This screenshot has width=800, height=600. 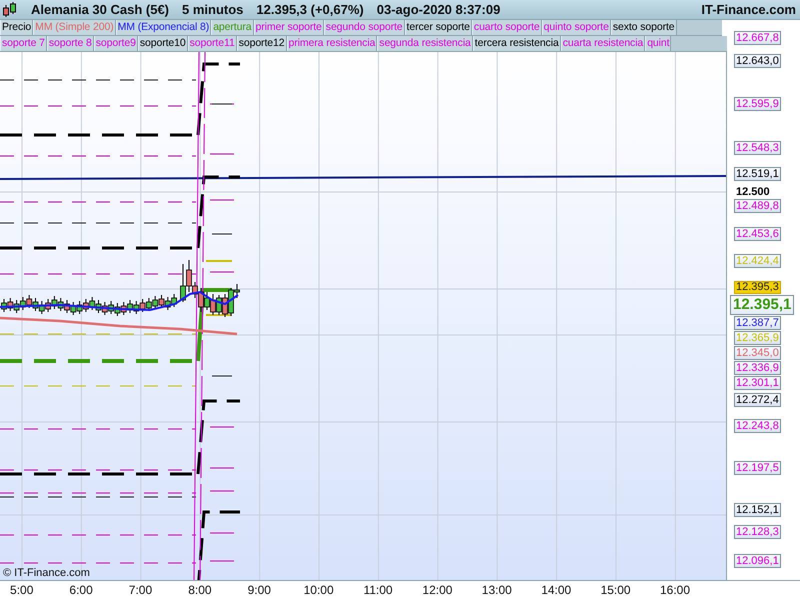 What do you see at coordinates (757, 468) in the screenshot?
I see `price-label: 12.197,5` at bounding box center [757, 468].